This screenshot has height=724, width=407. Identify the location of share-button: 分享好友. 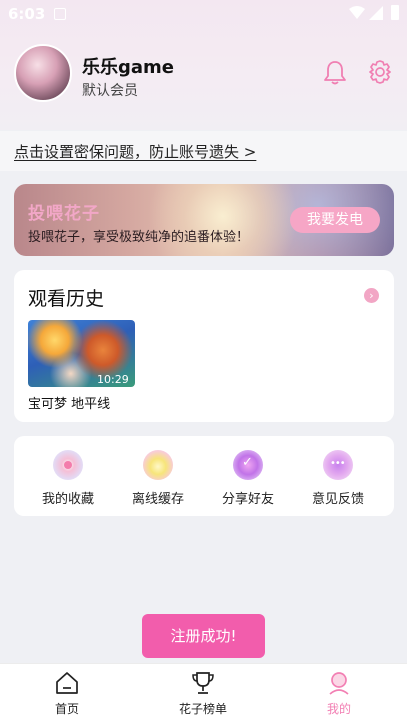
(248, 478).